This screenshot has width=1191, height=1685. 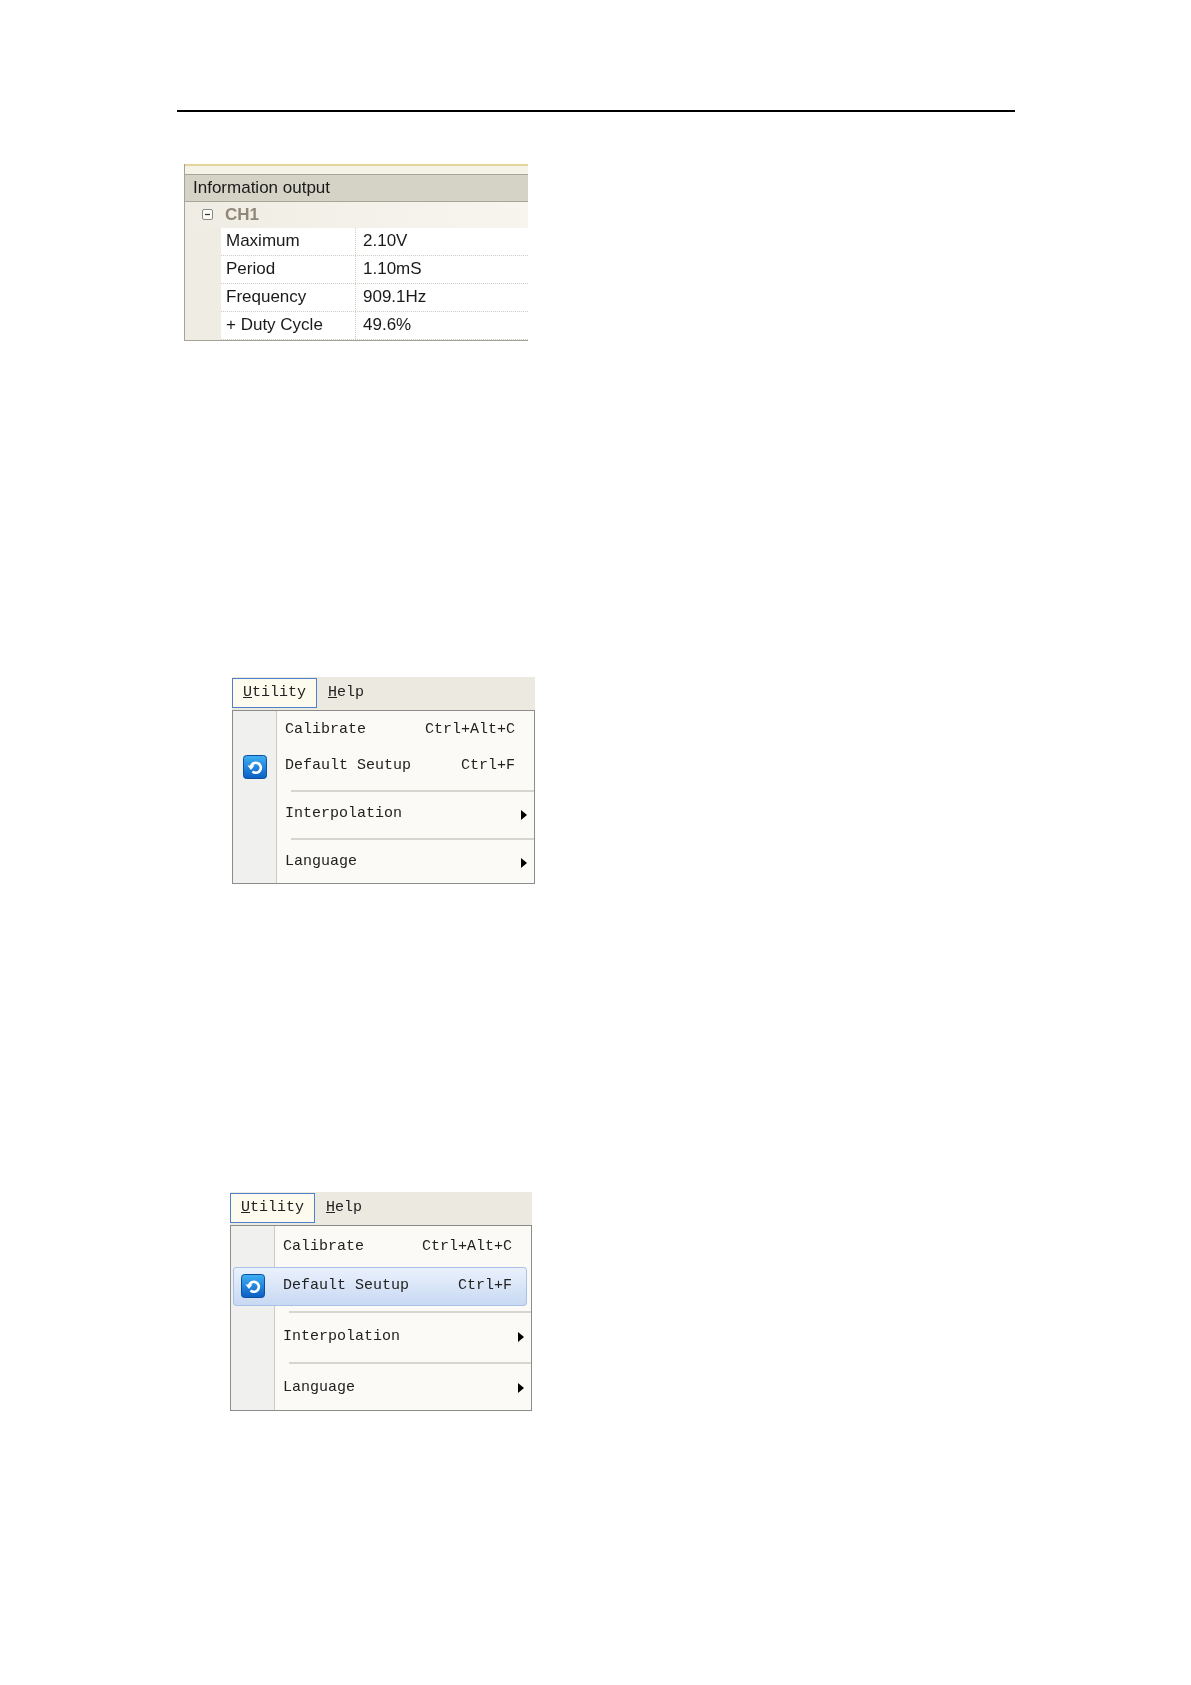 What do you see at coordinates (387, 325) in the screenshot?
I see `property-value: 49.6%` at bounding box center [387, 325].